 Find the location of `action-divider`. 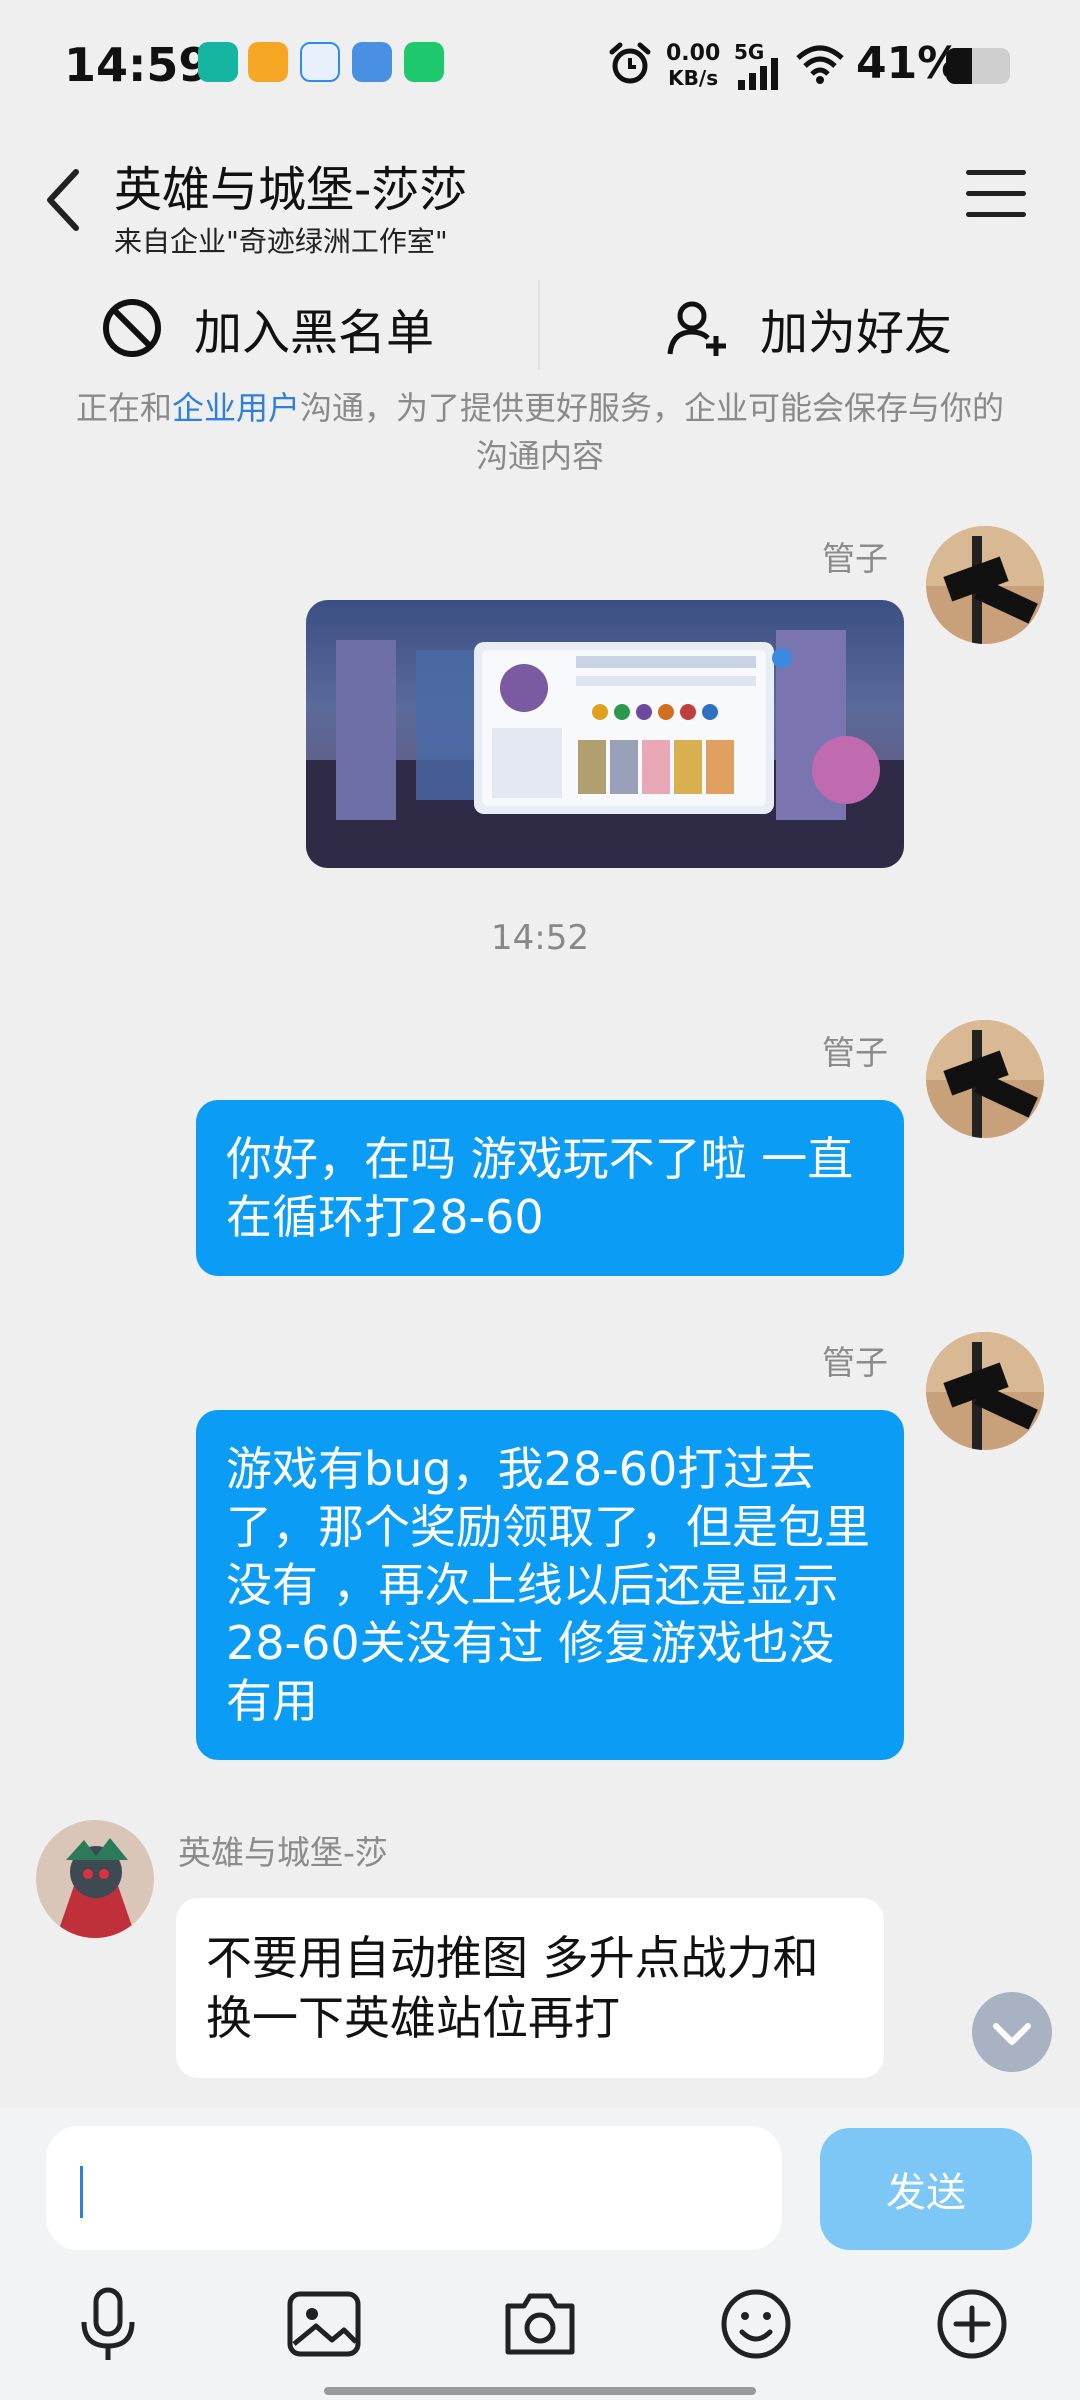

action-divider is located at coordinates (539, 325).